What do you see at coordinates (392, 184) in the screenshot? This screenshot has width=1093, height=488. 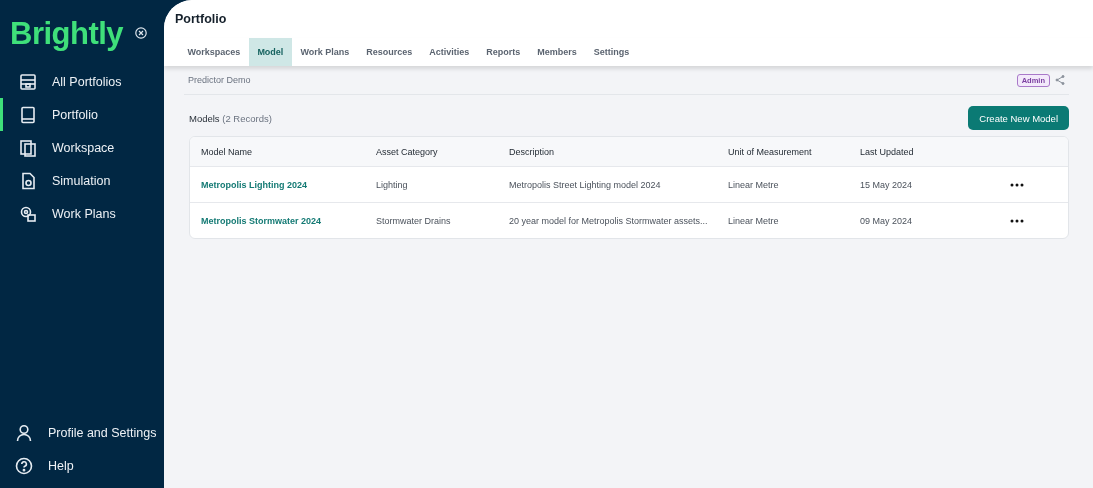 I see `table-cell-text: Lighting` at bounding box center [392, 184].